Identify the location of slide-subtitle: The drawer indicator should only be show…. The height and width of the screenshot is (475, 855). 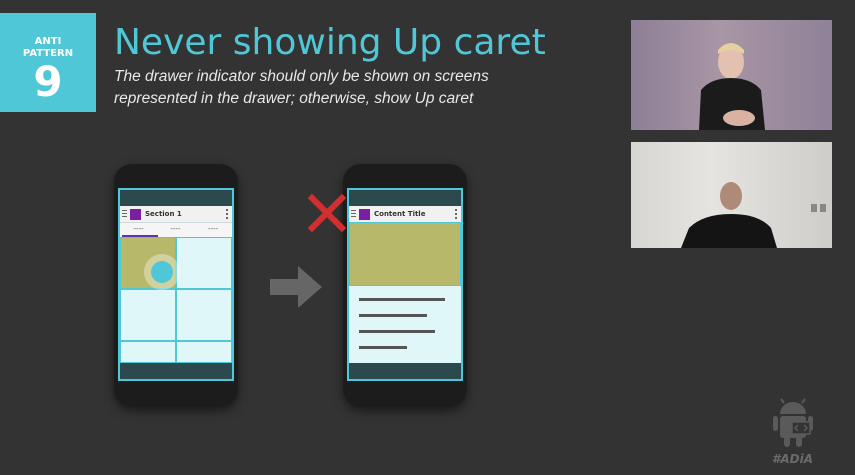
(301, 87).